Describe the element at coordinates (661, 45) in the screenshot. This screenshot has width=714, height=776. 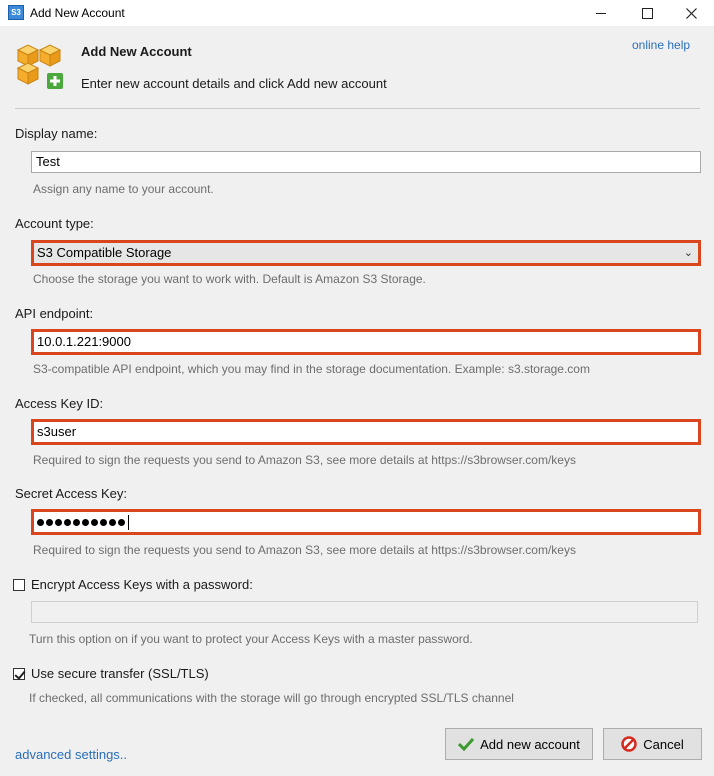
I see `online-help-link: online help` at that location.